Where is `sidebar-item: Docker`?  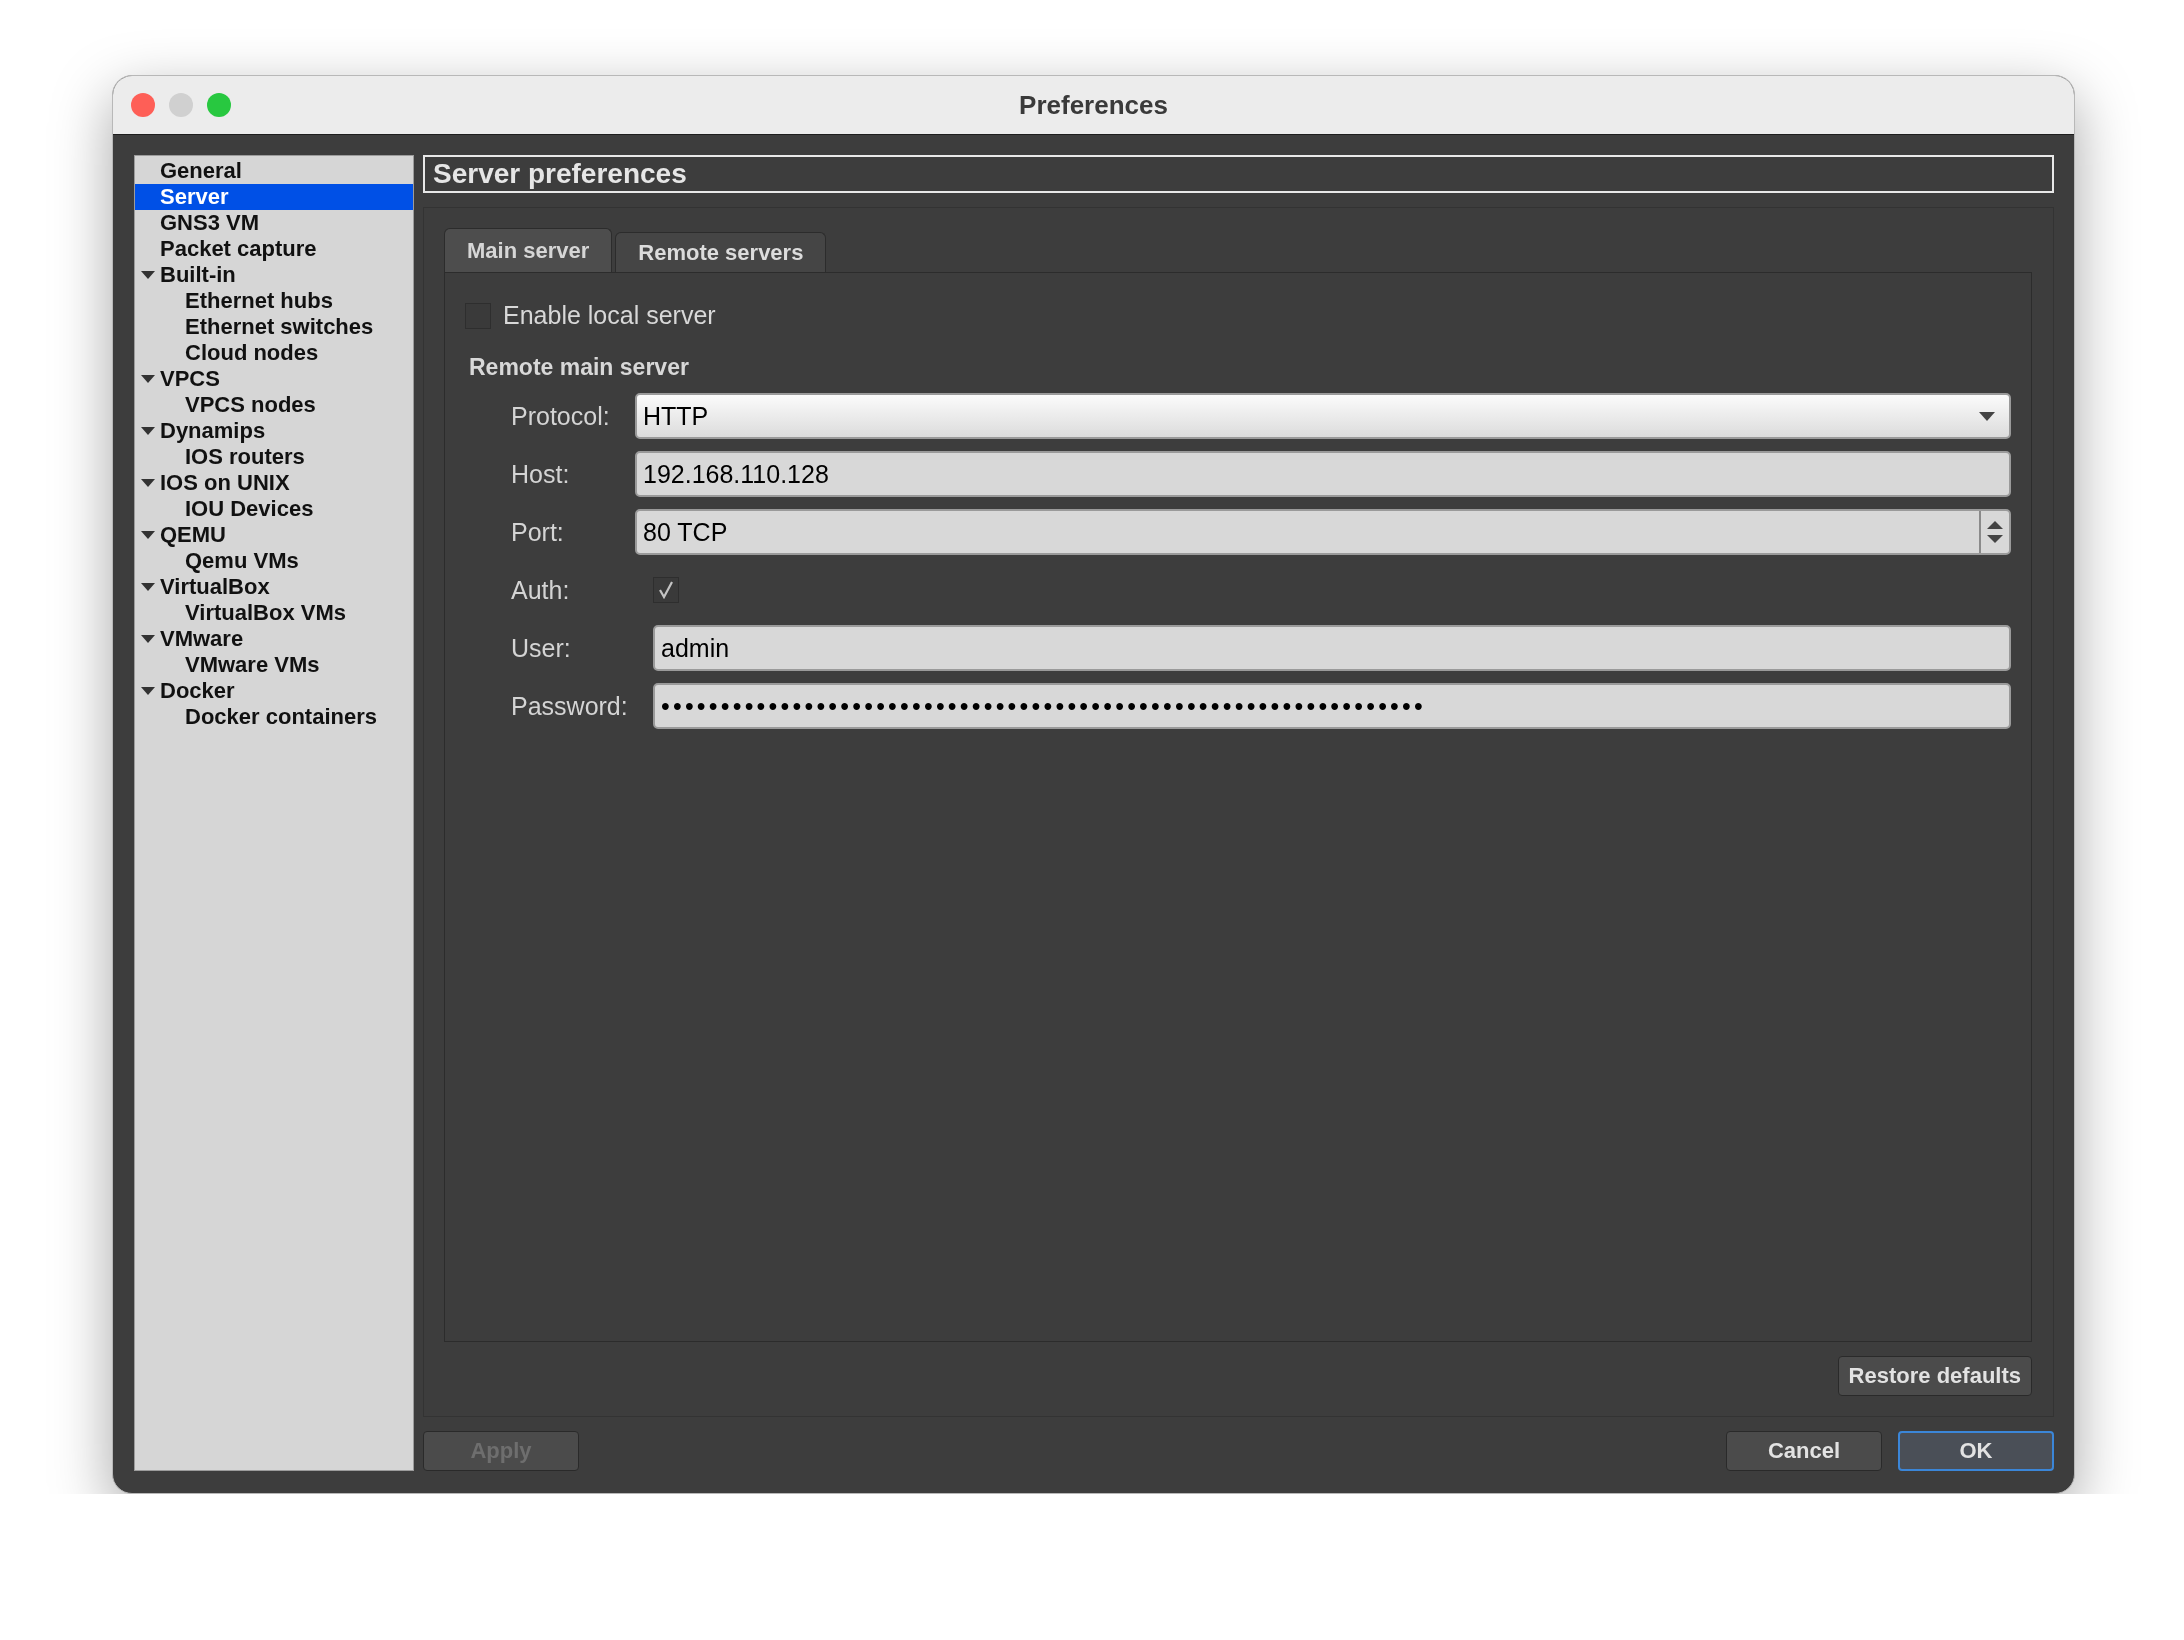 sidebar-item: Docker is located at coordinates (274, 691).